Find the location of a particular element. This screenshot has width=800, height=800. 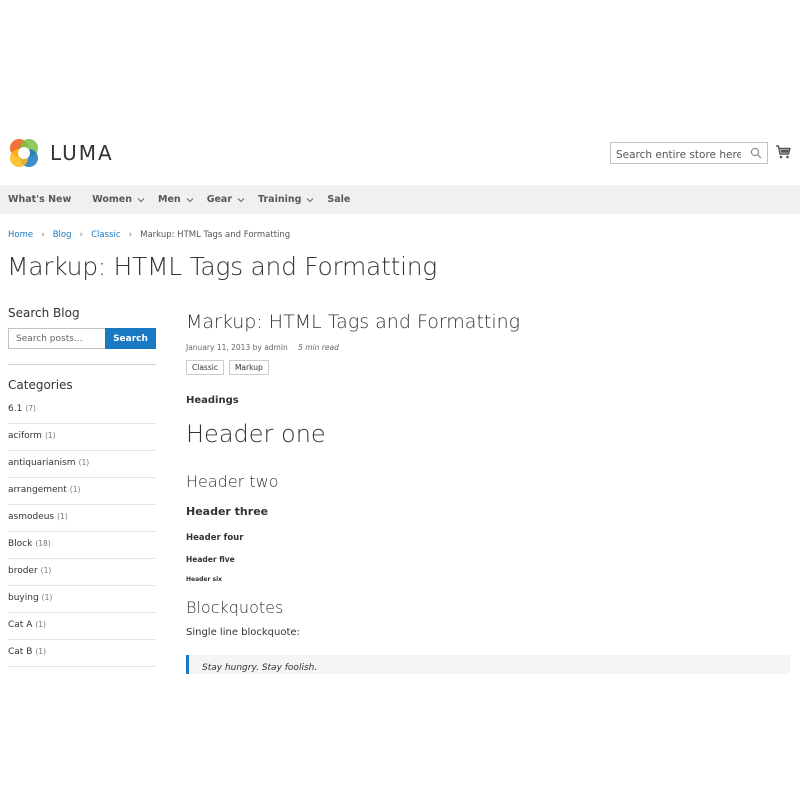

blockquotes-heading: Blockquotes is located at coordinates (235, 607).